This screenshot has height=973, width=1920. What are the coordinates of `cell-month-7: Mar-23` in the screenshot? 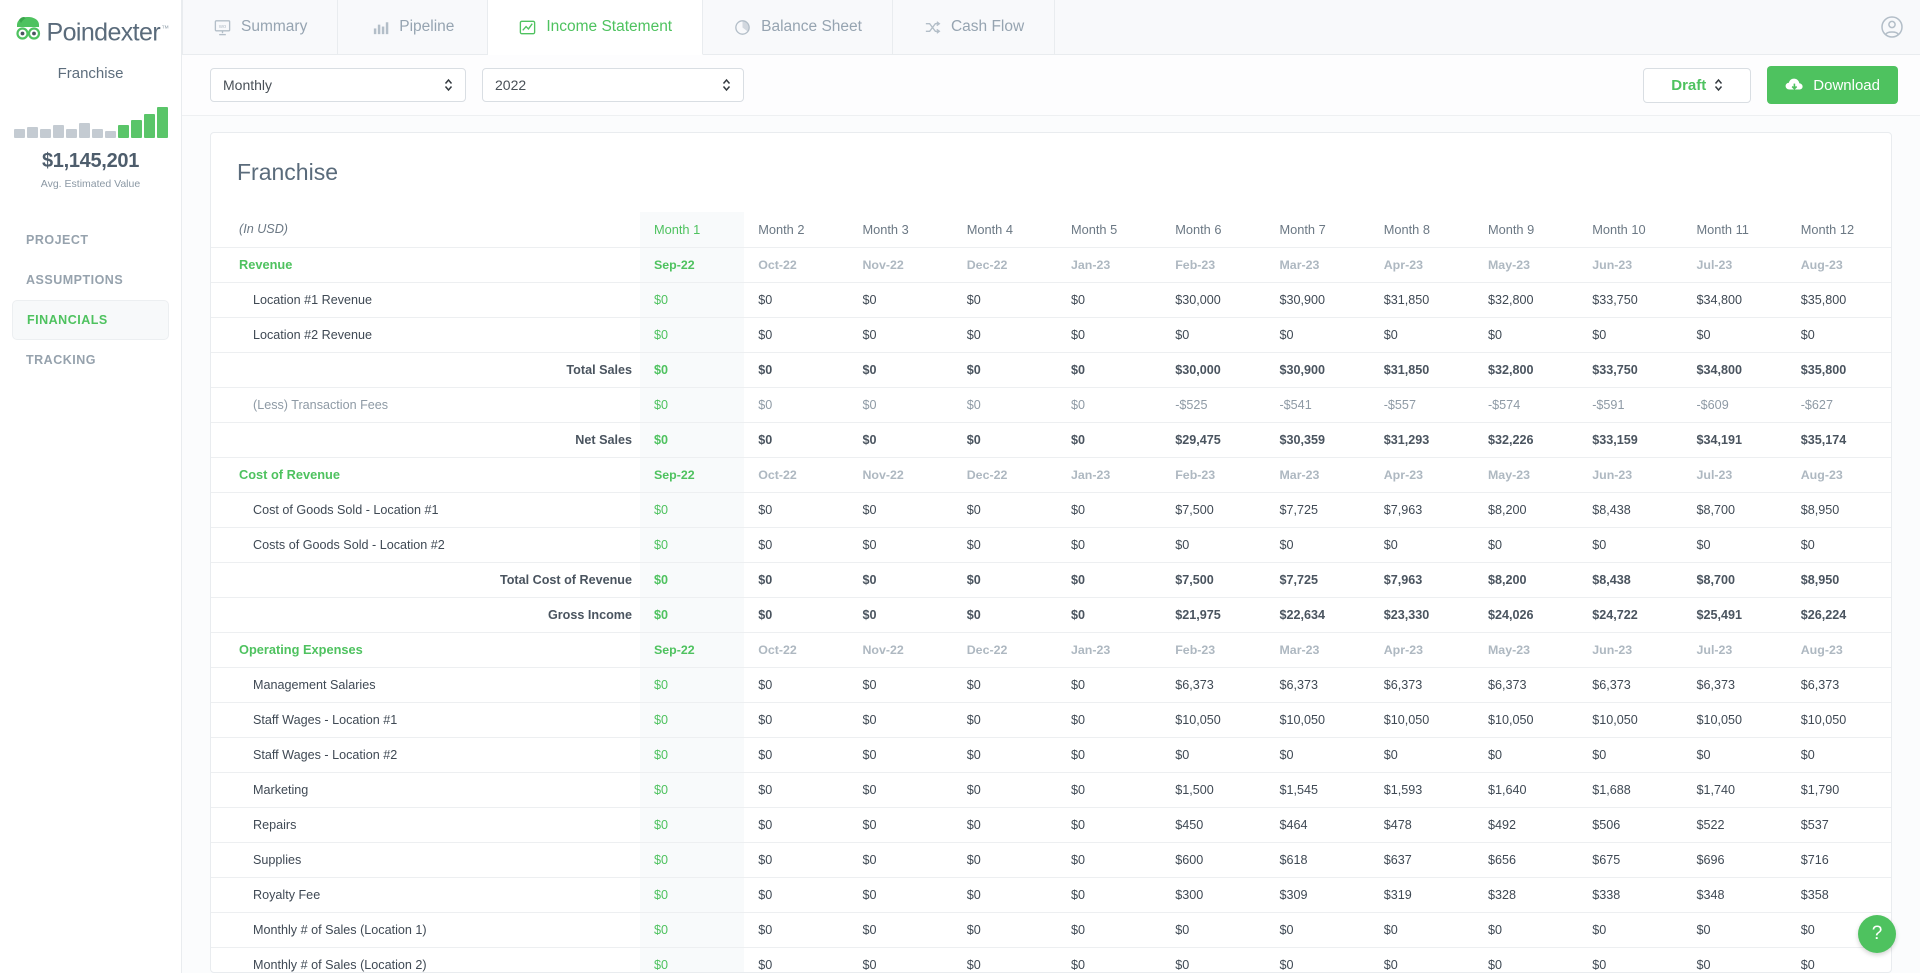 It's located at (1317, 265).